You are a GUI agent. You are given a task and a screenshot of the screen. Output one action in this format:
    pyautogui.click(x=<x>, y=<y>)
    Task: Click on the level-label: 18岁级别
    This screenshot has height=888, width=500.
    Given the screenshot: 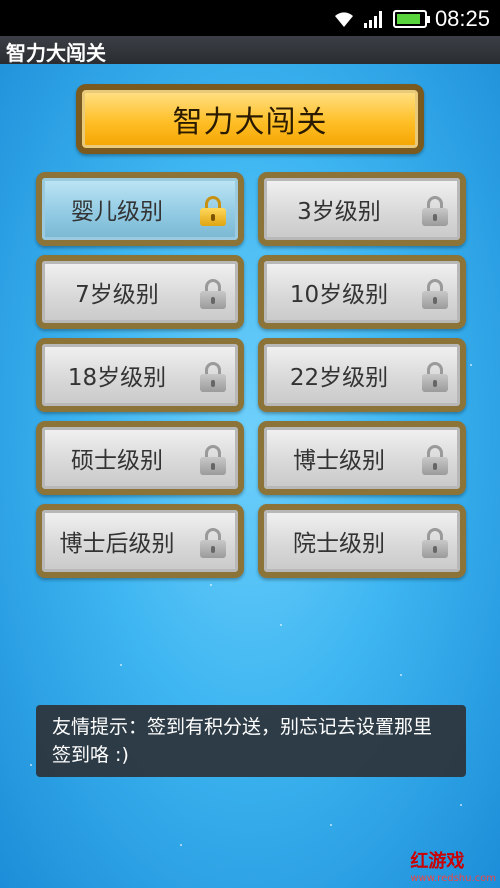 What is the action you would take?
    pyautogui.click(x=117, y=378)
    